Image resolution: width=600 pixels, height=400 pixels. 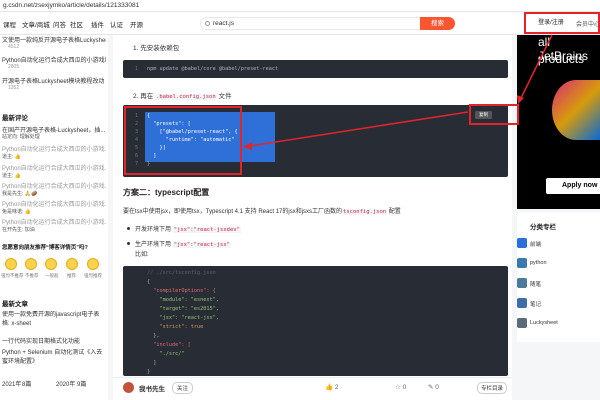 What do you see at coordinates (520, 99) in the screenshot?
I see `arrow-head-login` at bounding box center [520, 99].